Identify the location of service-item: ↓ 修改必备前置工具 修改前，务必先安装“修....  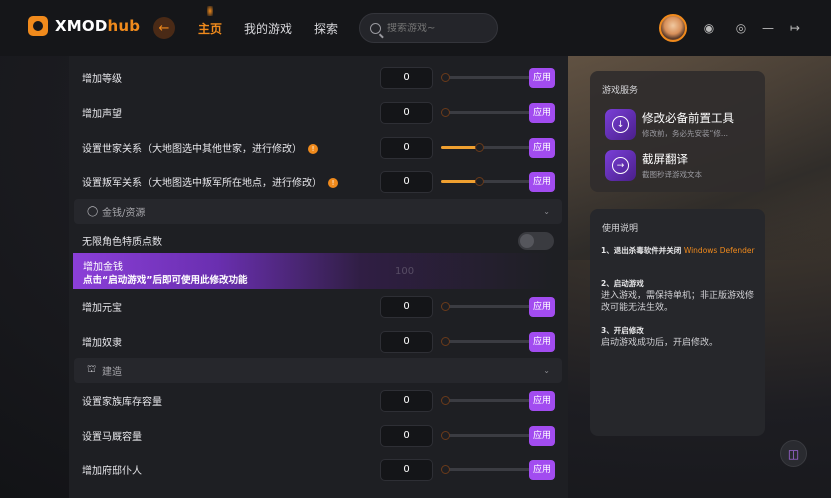
(669, 124).